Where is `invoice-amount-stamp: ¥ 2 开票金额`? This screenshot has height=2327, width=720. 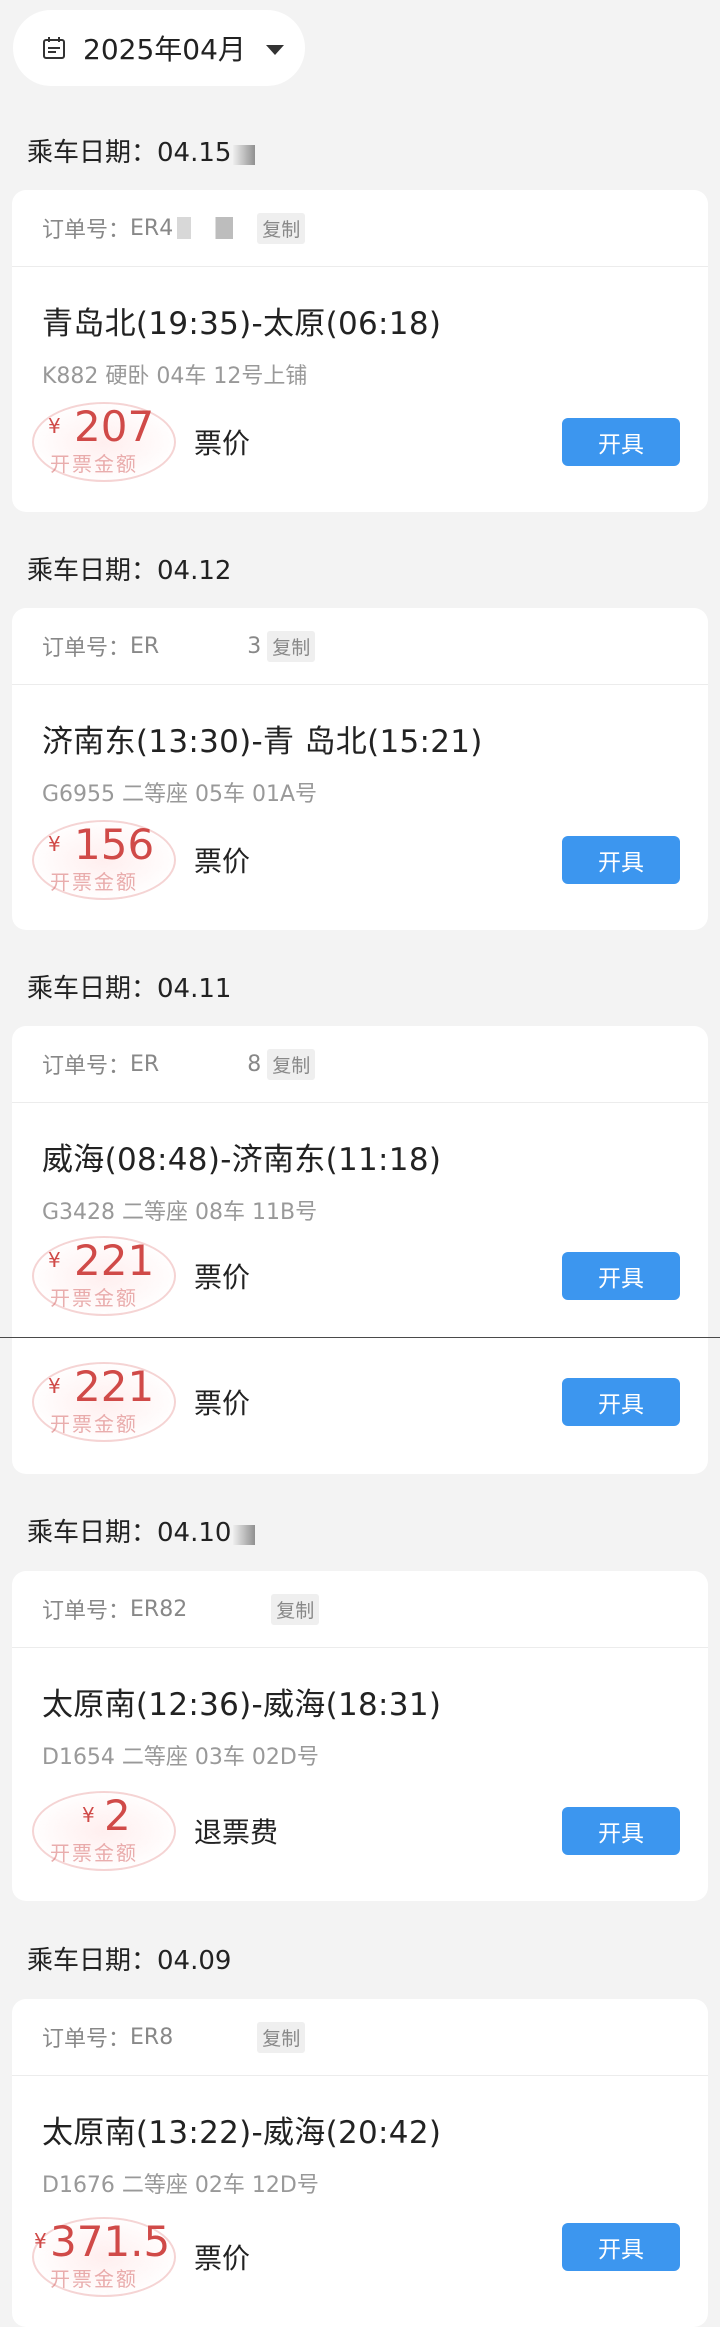
invoice-amount-stamp: ¥ 2 开票金额 is located at coordinates (104, 1831).